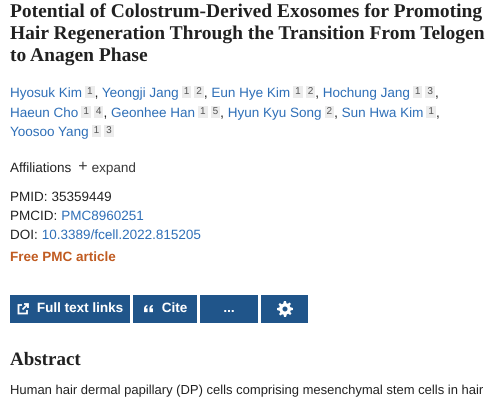 The width and height of the screenshot is (500, 400). I want to click on affiliation-number: 4, so click(99, 112).